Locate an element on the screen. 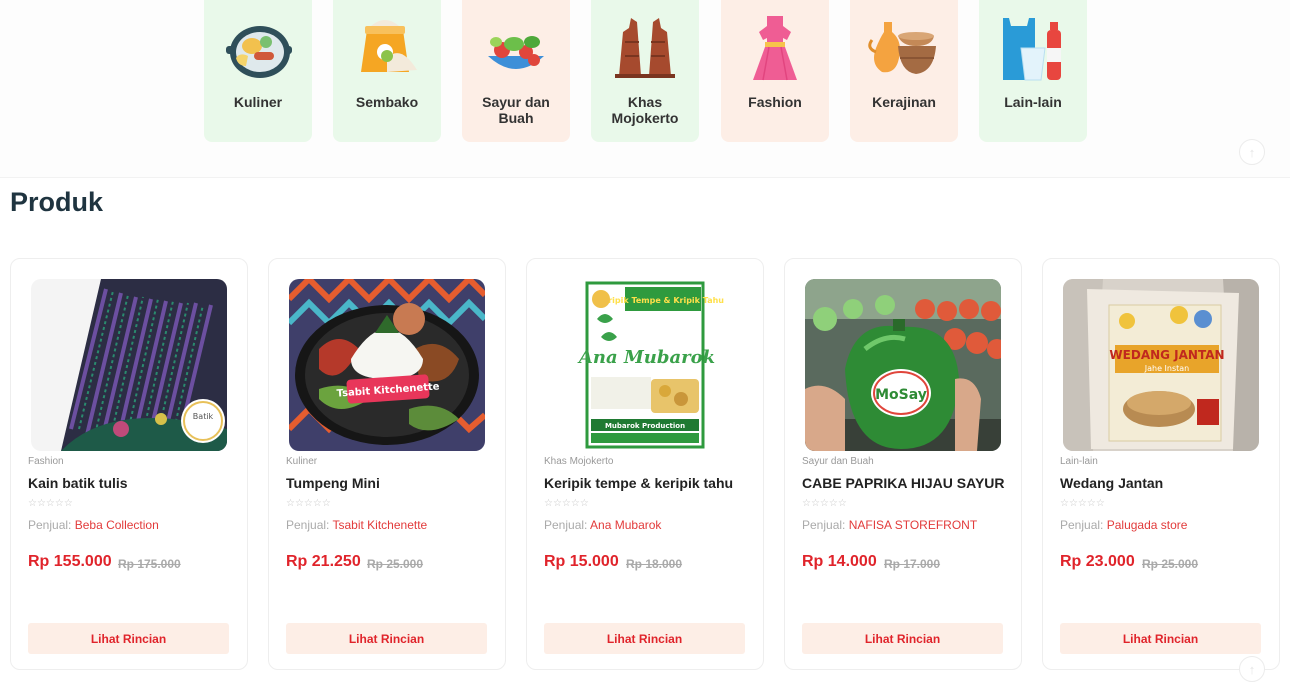 The width and height of the screenshot is (1290, 684). packaging-header: Kripik Tempe & Kripik Tahu is located at coordinates (663, 300).